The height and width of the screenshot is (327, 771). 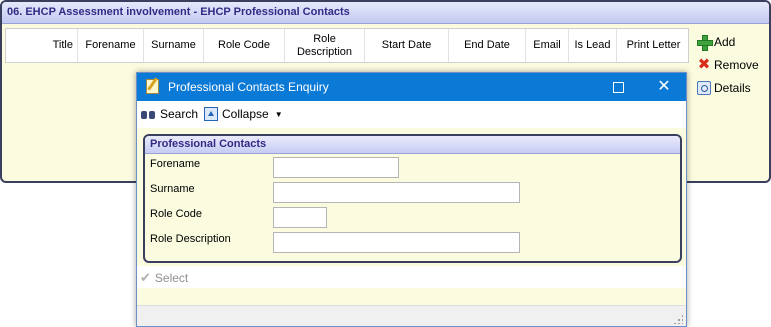 I want to click on details-icon, so click(x=704, y=87).